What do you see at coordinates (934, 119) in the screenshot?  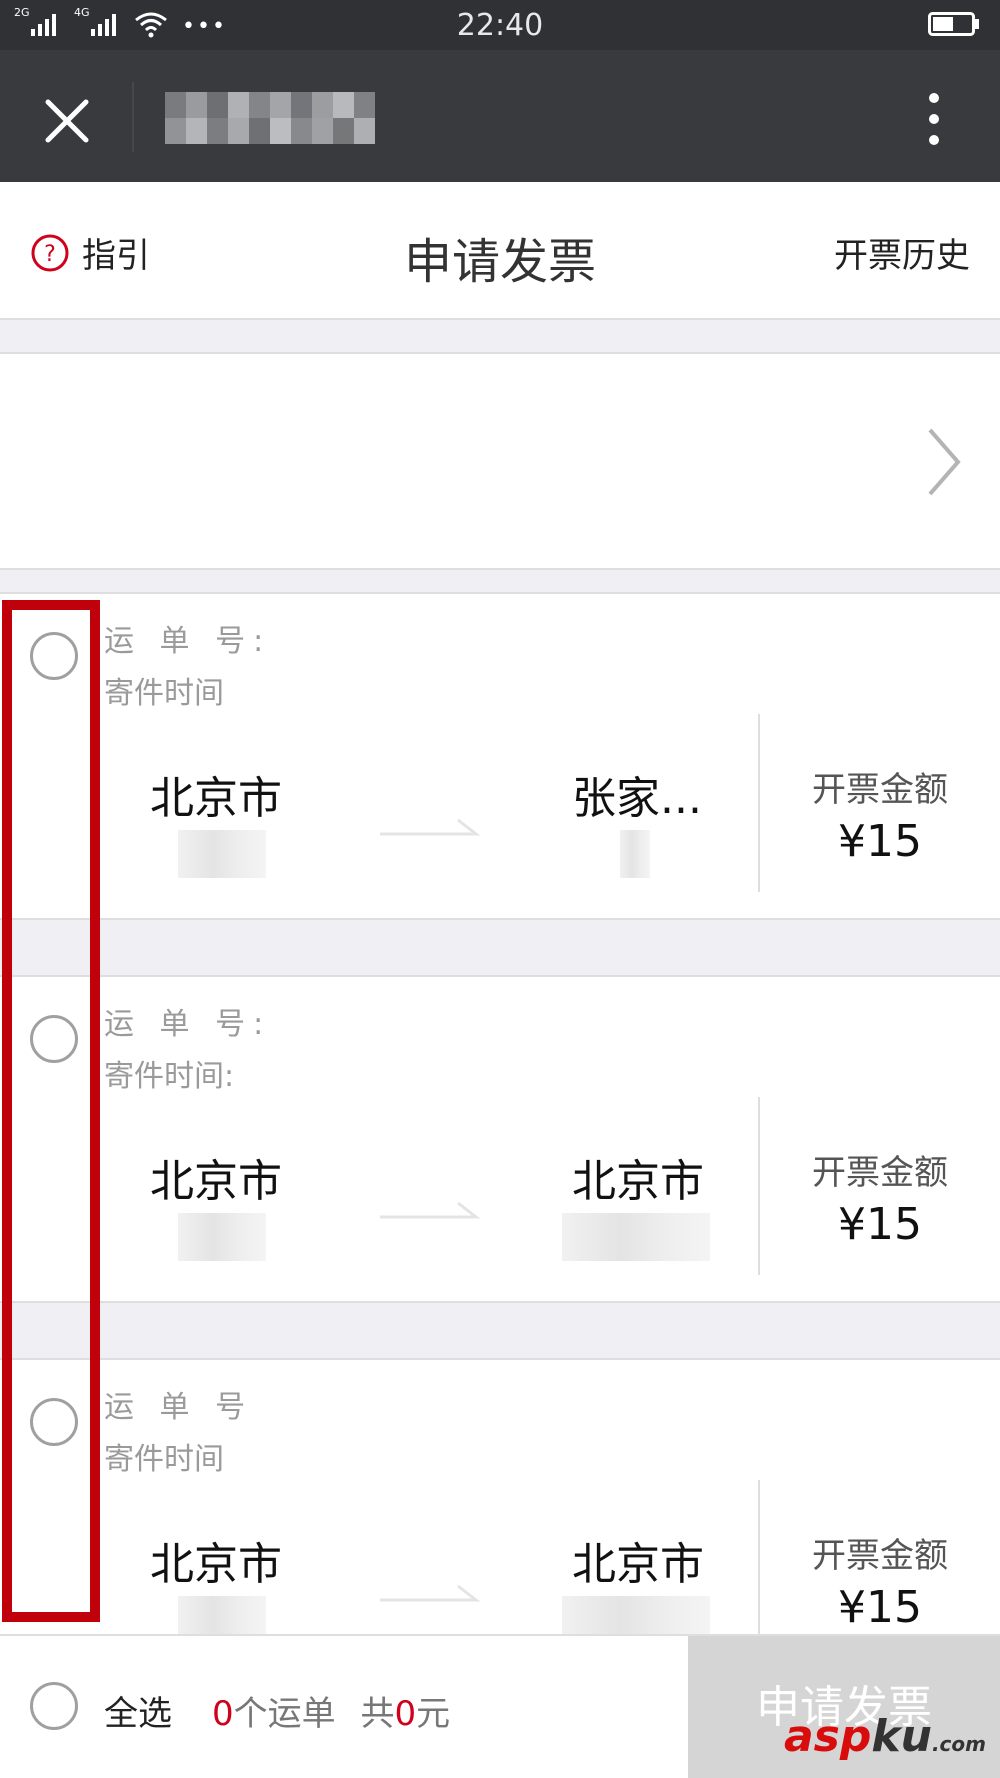 I see `more-options-icon` at bounding box center [934, 119].